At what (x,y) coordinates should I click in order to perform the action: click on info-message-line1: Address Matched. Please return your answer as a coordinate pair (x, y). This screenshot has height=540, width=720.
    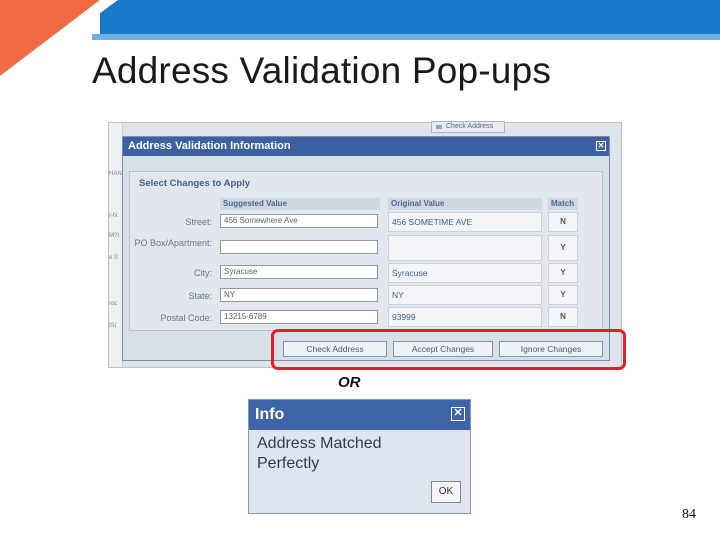
    Looking at the image, I should click on (319, 443).